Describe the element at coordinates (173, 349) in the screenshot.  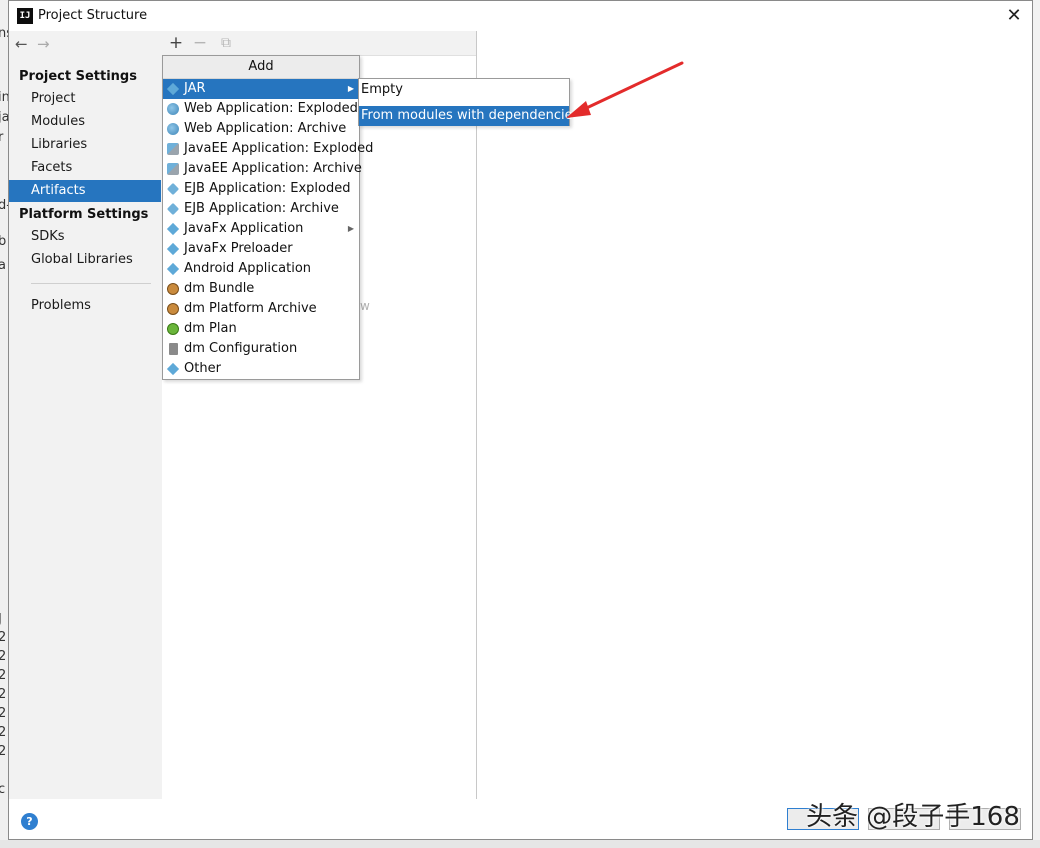
I see `dm-config-icon` at that location.